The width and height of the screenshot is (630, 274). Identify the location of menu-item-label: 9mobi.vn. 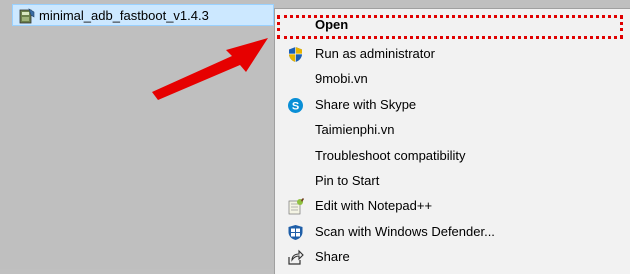
(341, 78).